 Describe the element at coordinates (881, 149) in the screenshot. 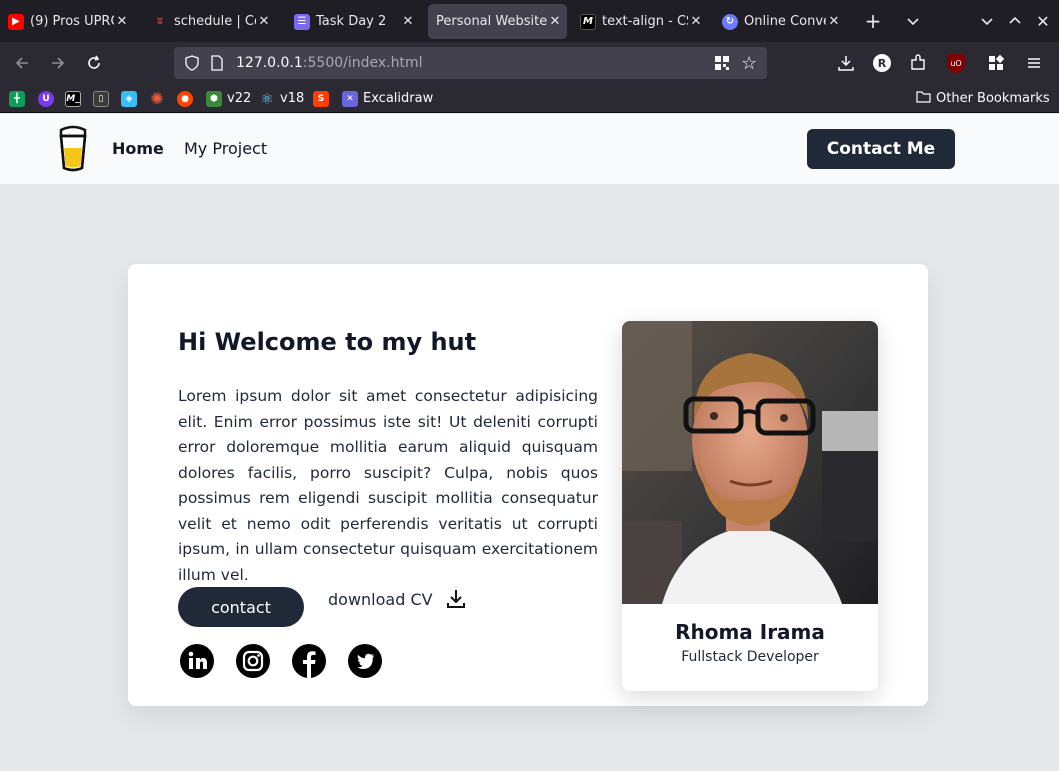

I see `contact-me-button: Contact Me` at that location.